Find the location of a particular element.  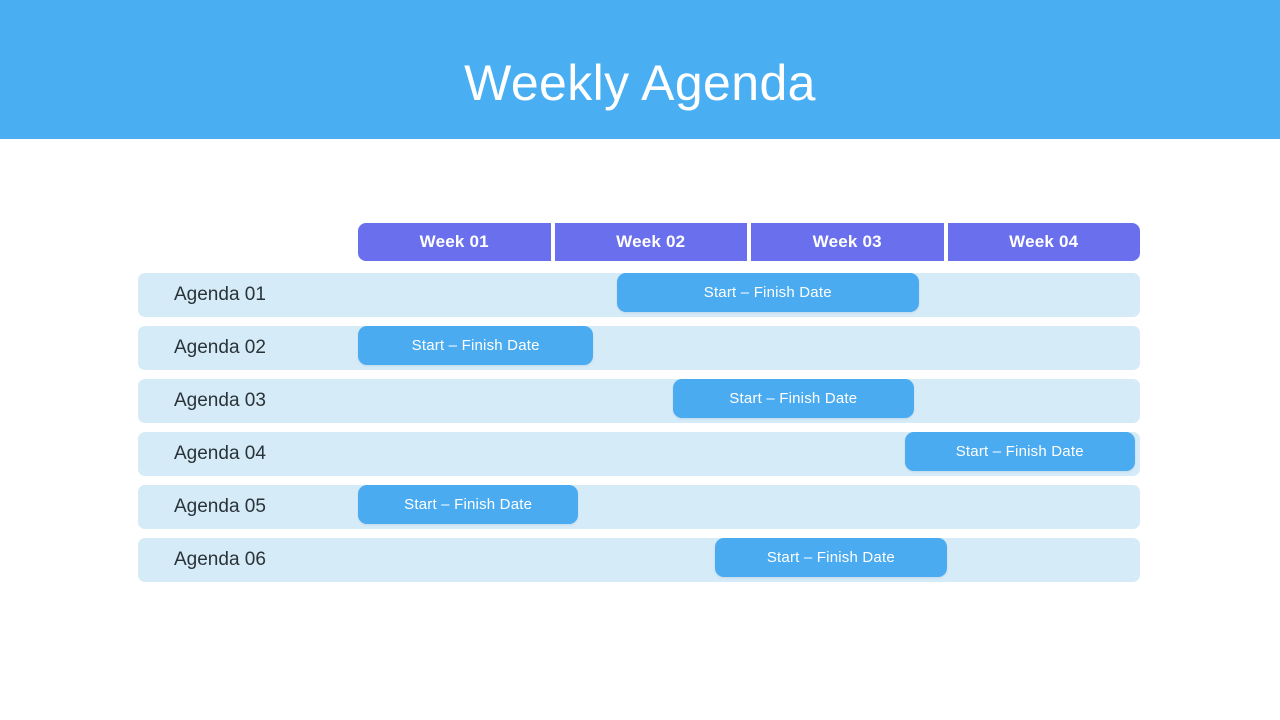

agenda-row-label: Agenda 04 is located at coordinates (220, 453).